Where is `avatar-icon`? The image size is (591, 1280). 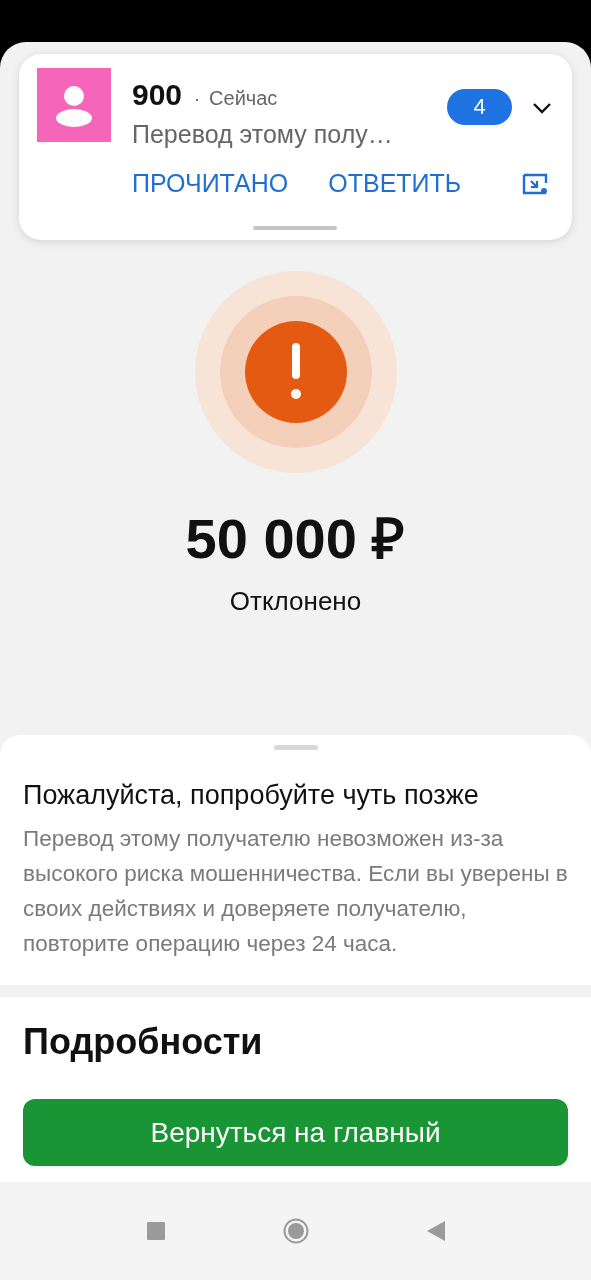 avatar-icon is located at coordinates (74, 105).